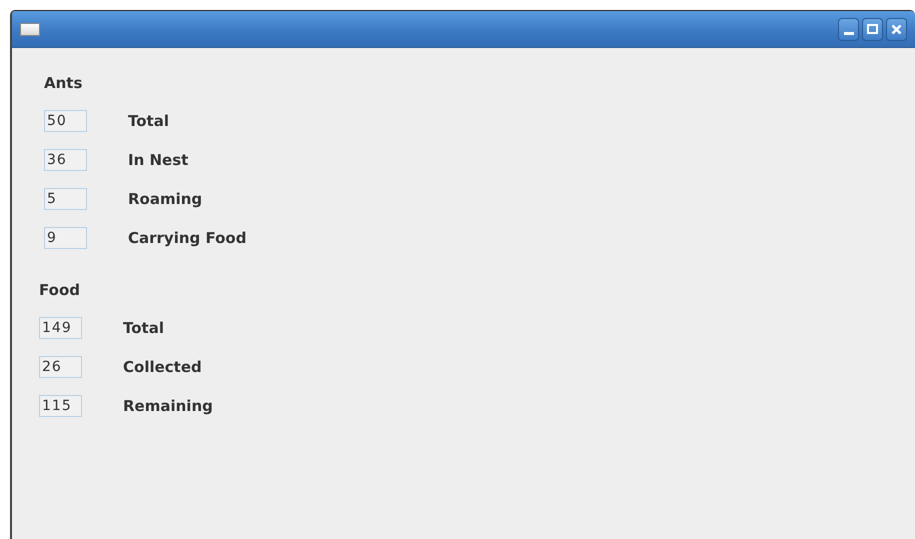  I want to click on stat-label: Collected, so click(162, 367).